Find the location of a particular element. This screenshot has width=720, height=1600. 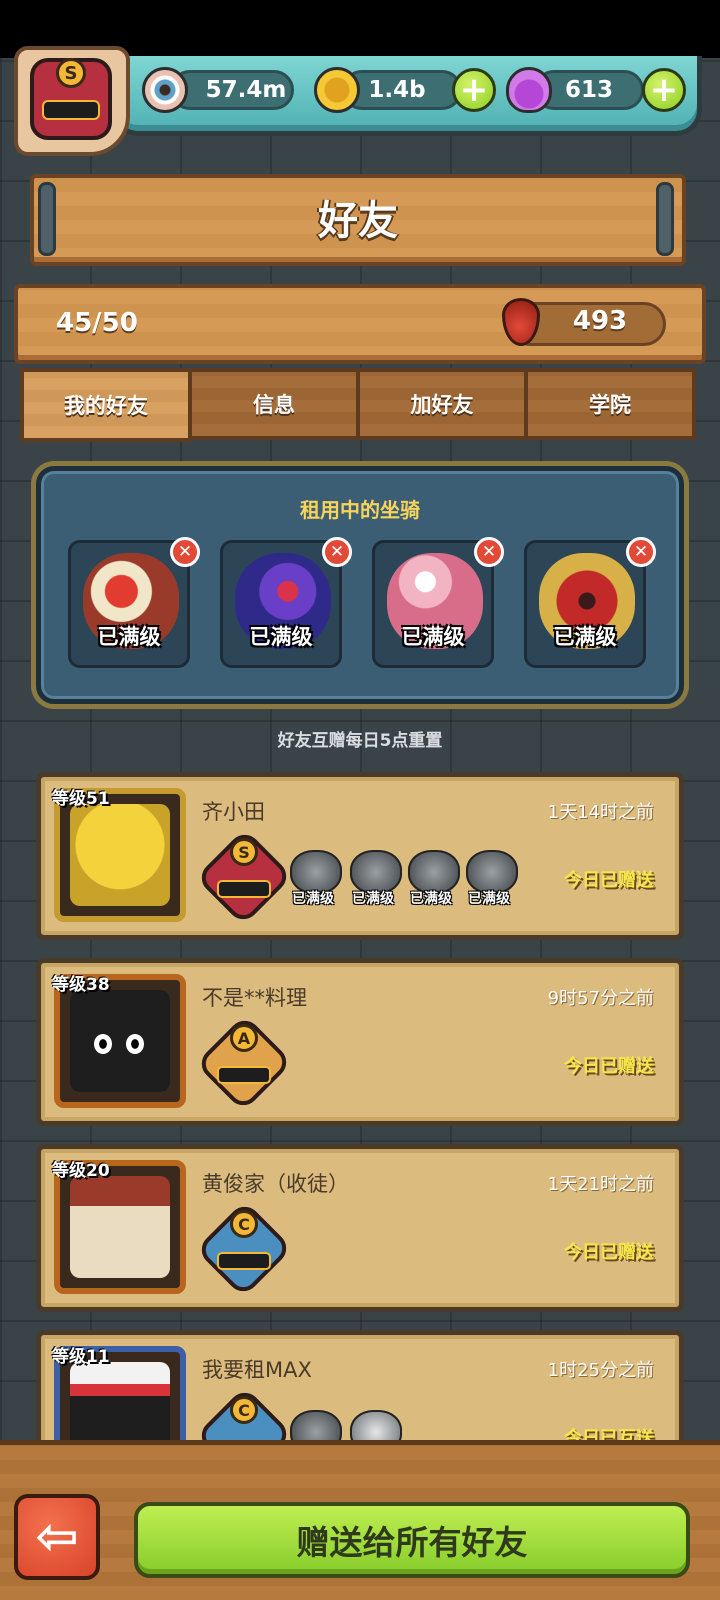

tab-label: 我的好友 is located at coordinates (106, 406).